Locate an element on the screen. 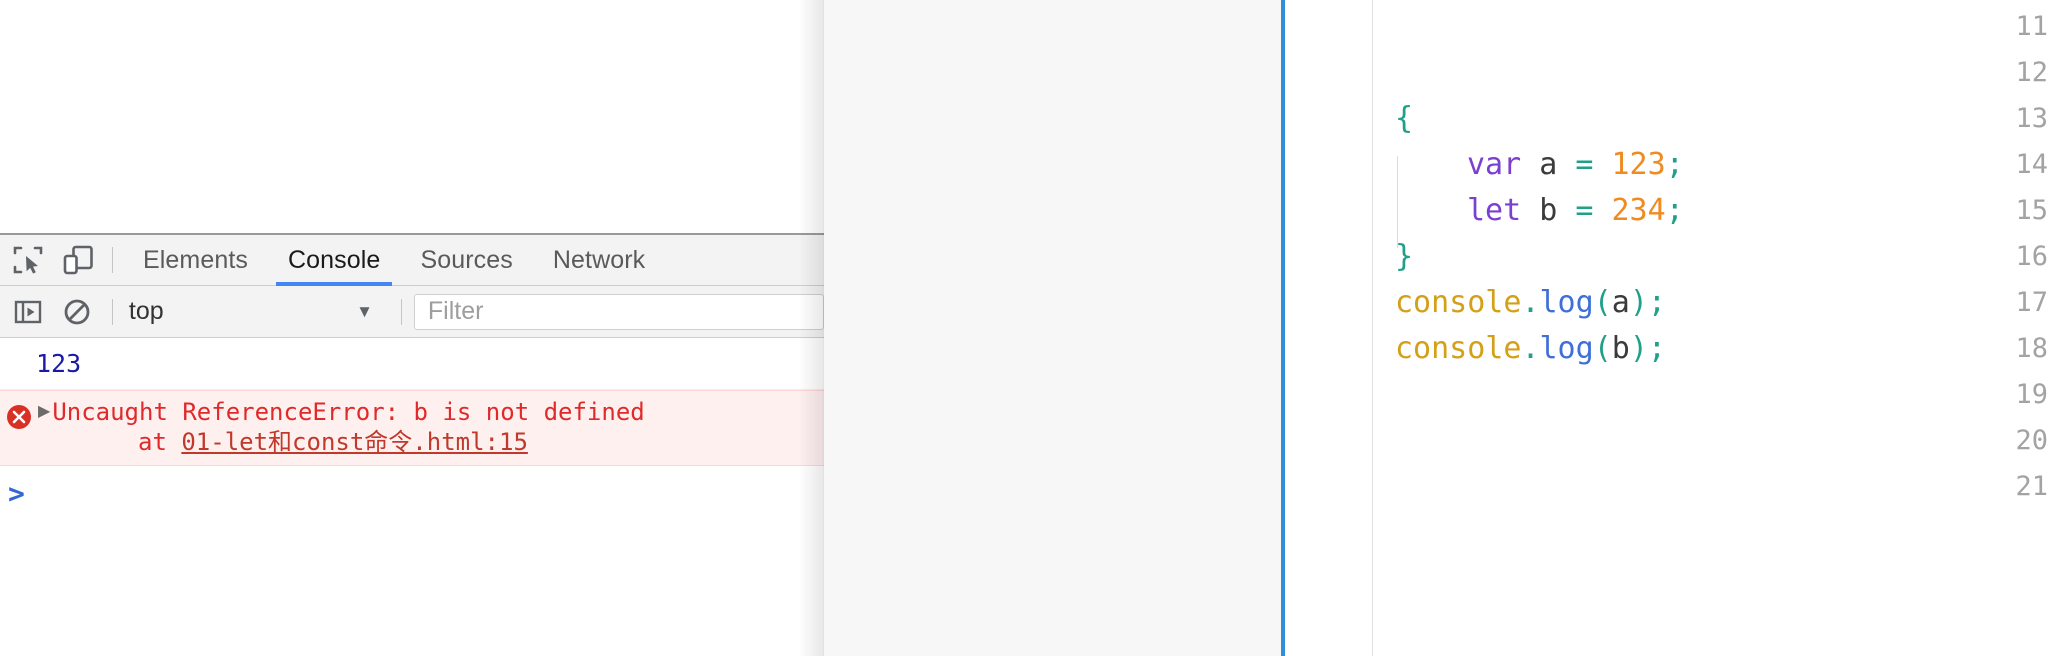 The height and width of the screenshot is (656, 2060). clear-console-icon is located at coordinates (77, 312).